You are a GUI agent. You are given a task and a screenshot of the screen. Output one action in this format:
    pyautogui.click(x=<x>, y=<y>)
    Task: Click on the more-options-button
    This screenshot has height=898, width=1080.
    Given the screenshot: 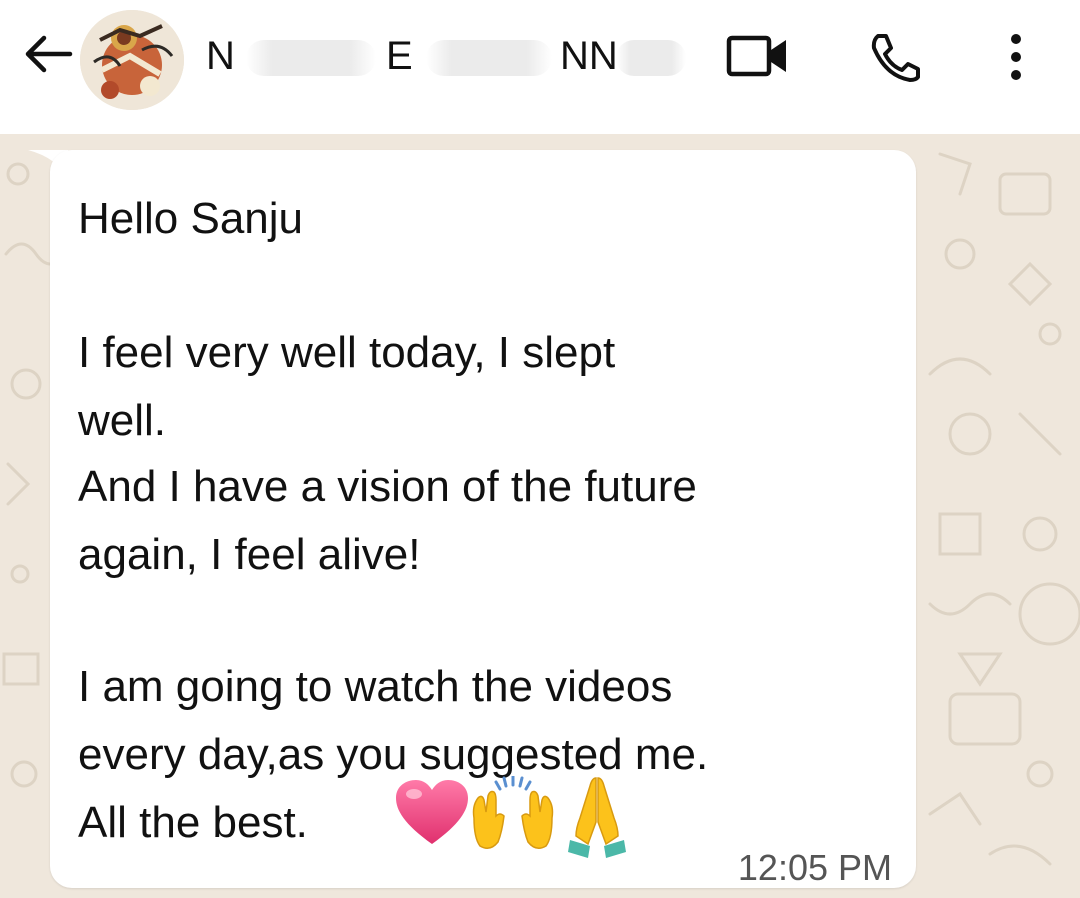 What is the action you would take?
    pyautogui.click(x=1016, y=59)
    